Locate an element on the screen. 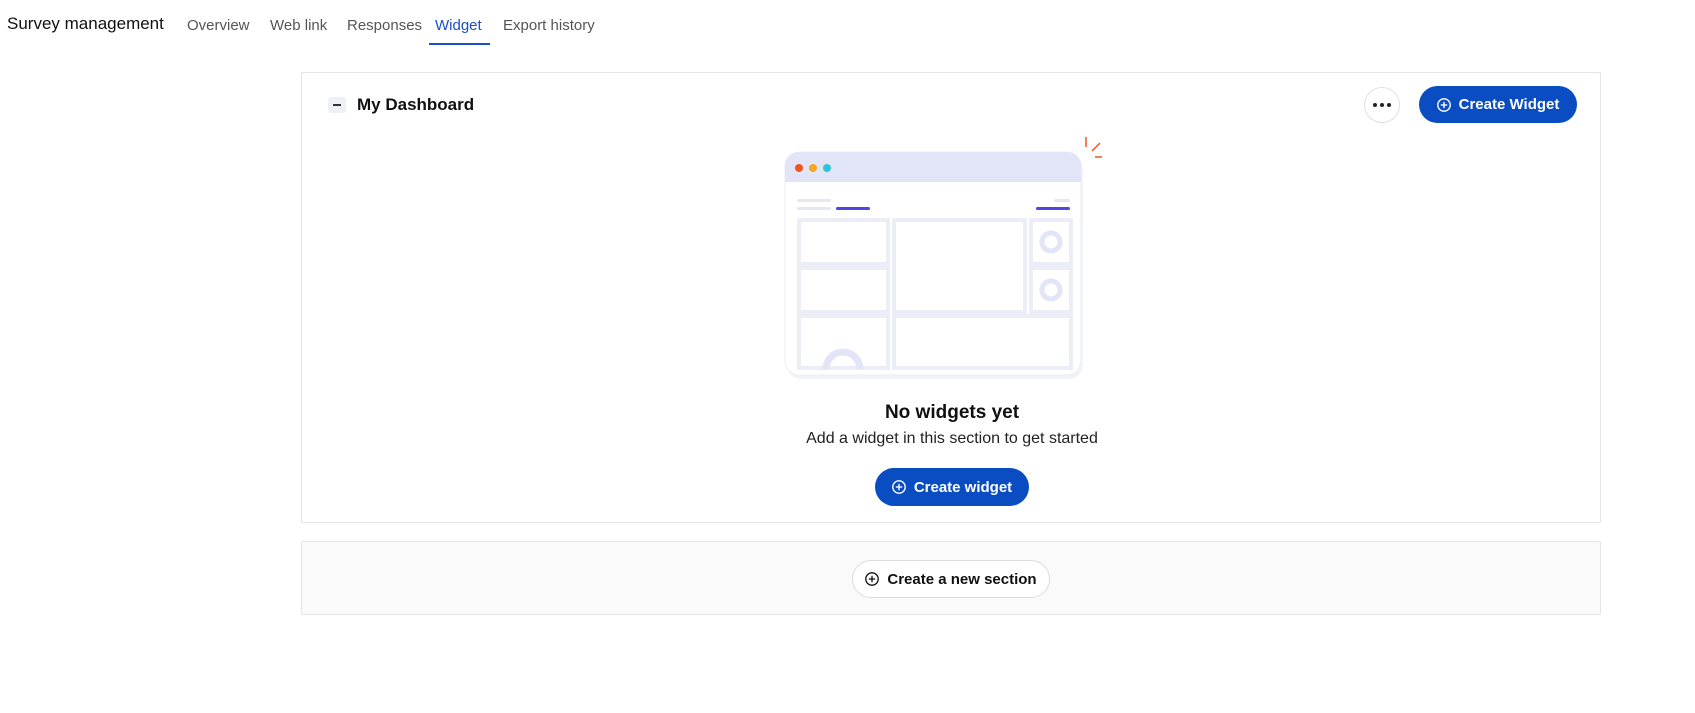 The image size is (1695, 713). new-section-area: Create a new section is located at coordinates (951, 578).